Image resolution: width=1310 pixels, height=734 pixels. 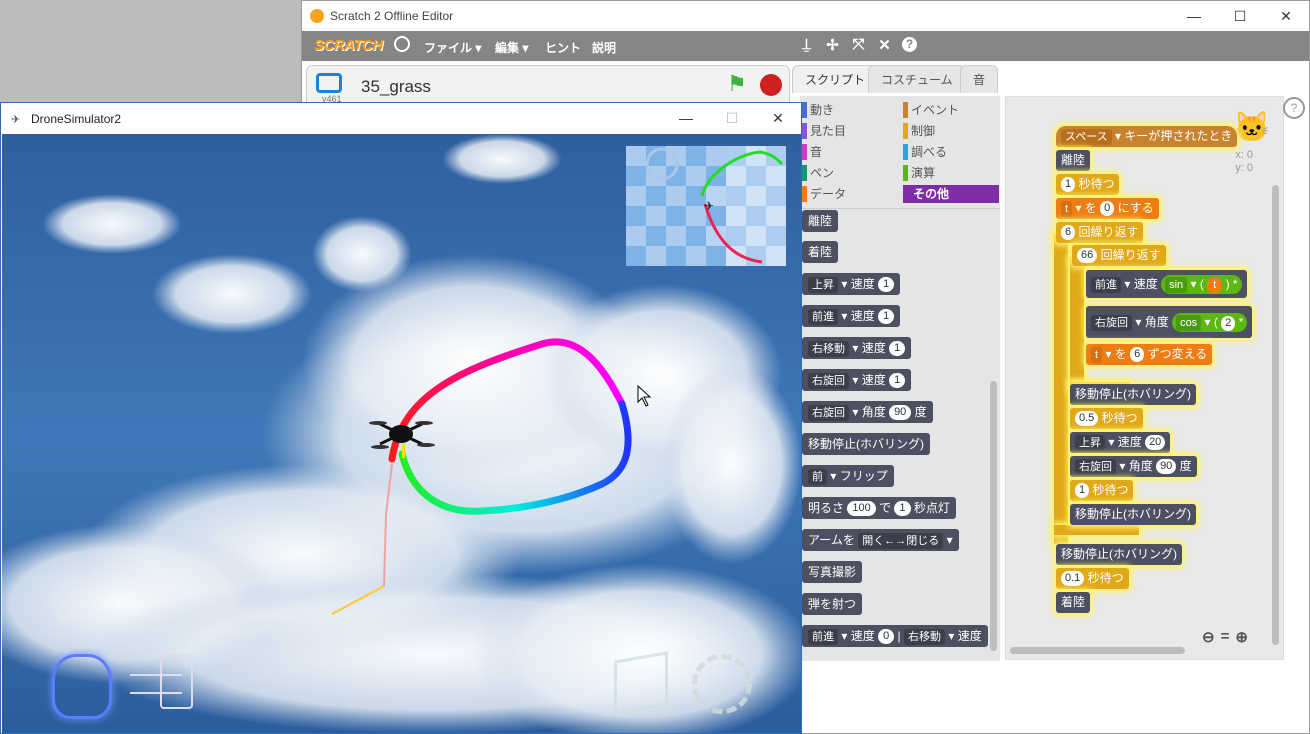 I want to click on category-control: 制御, so click(x=951, y=131).